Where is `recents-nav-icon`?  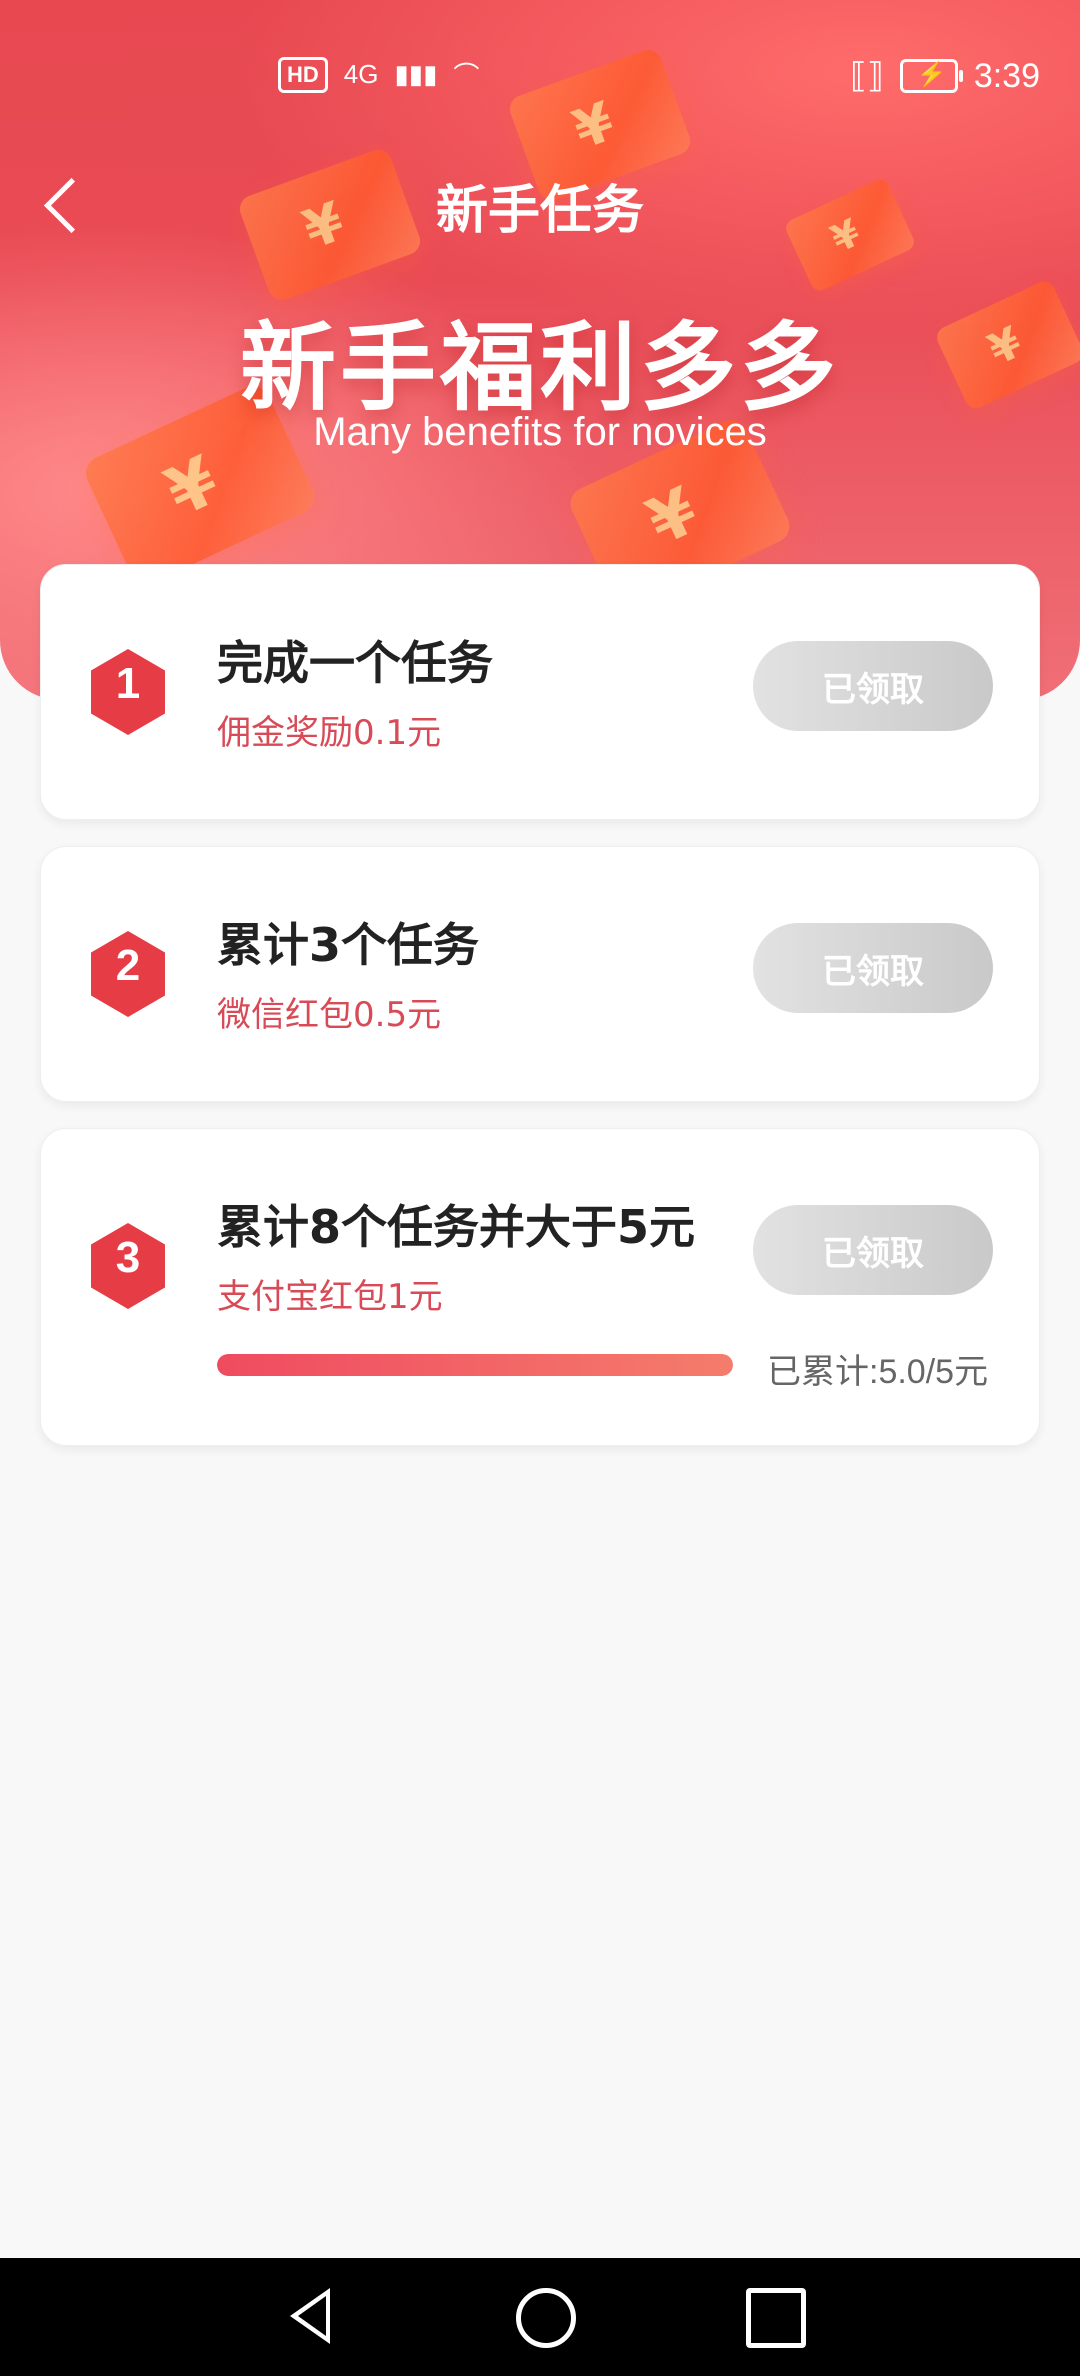
recents-nav-icon is located at coordinates (776, 2318).